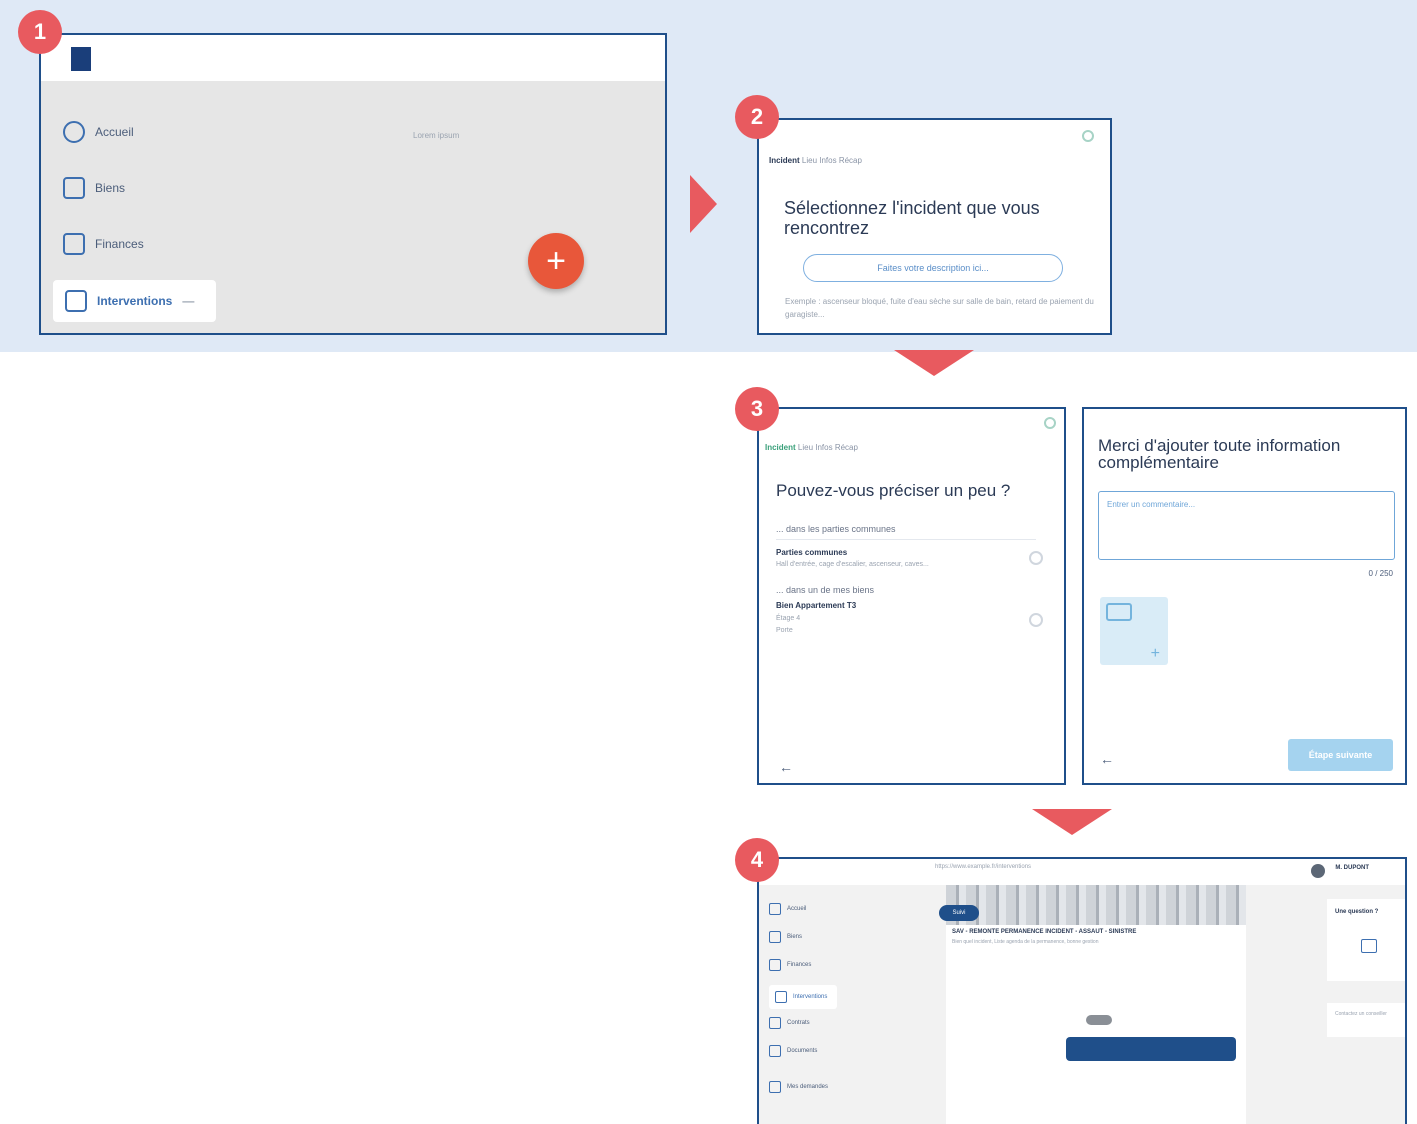 This screenshot has height=1124, width=1417. What do you see at coordinates (816, 605) in the screenshot?
I see `option-title: Bien Appartement T3` at bounding box center [816, 605].